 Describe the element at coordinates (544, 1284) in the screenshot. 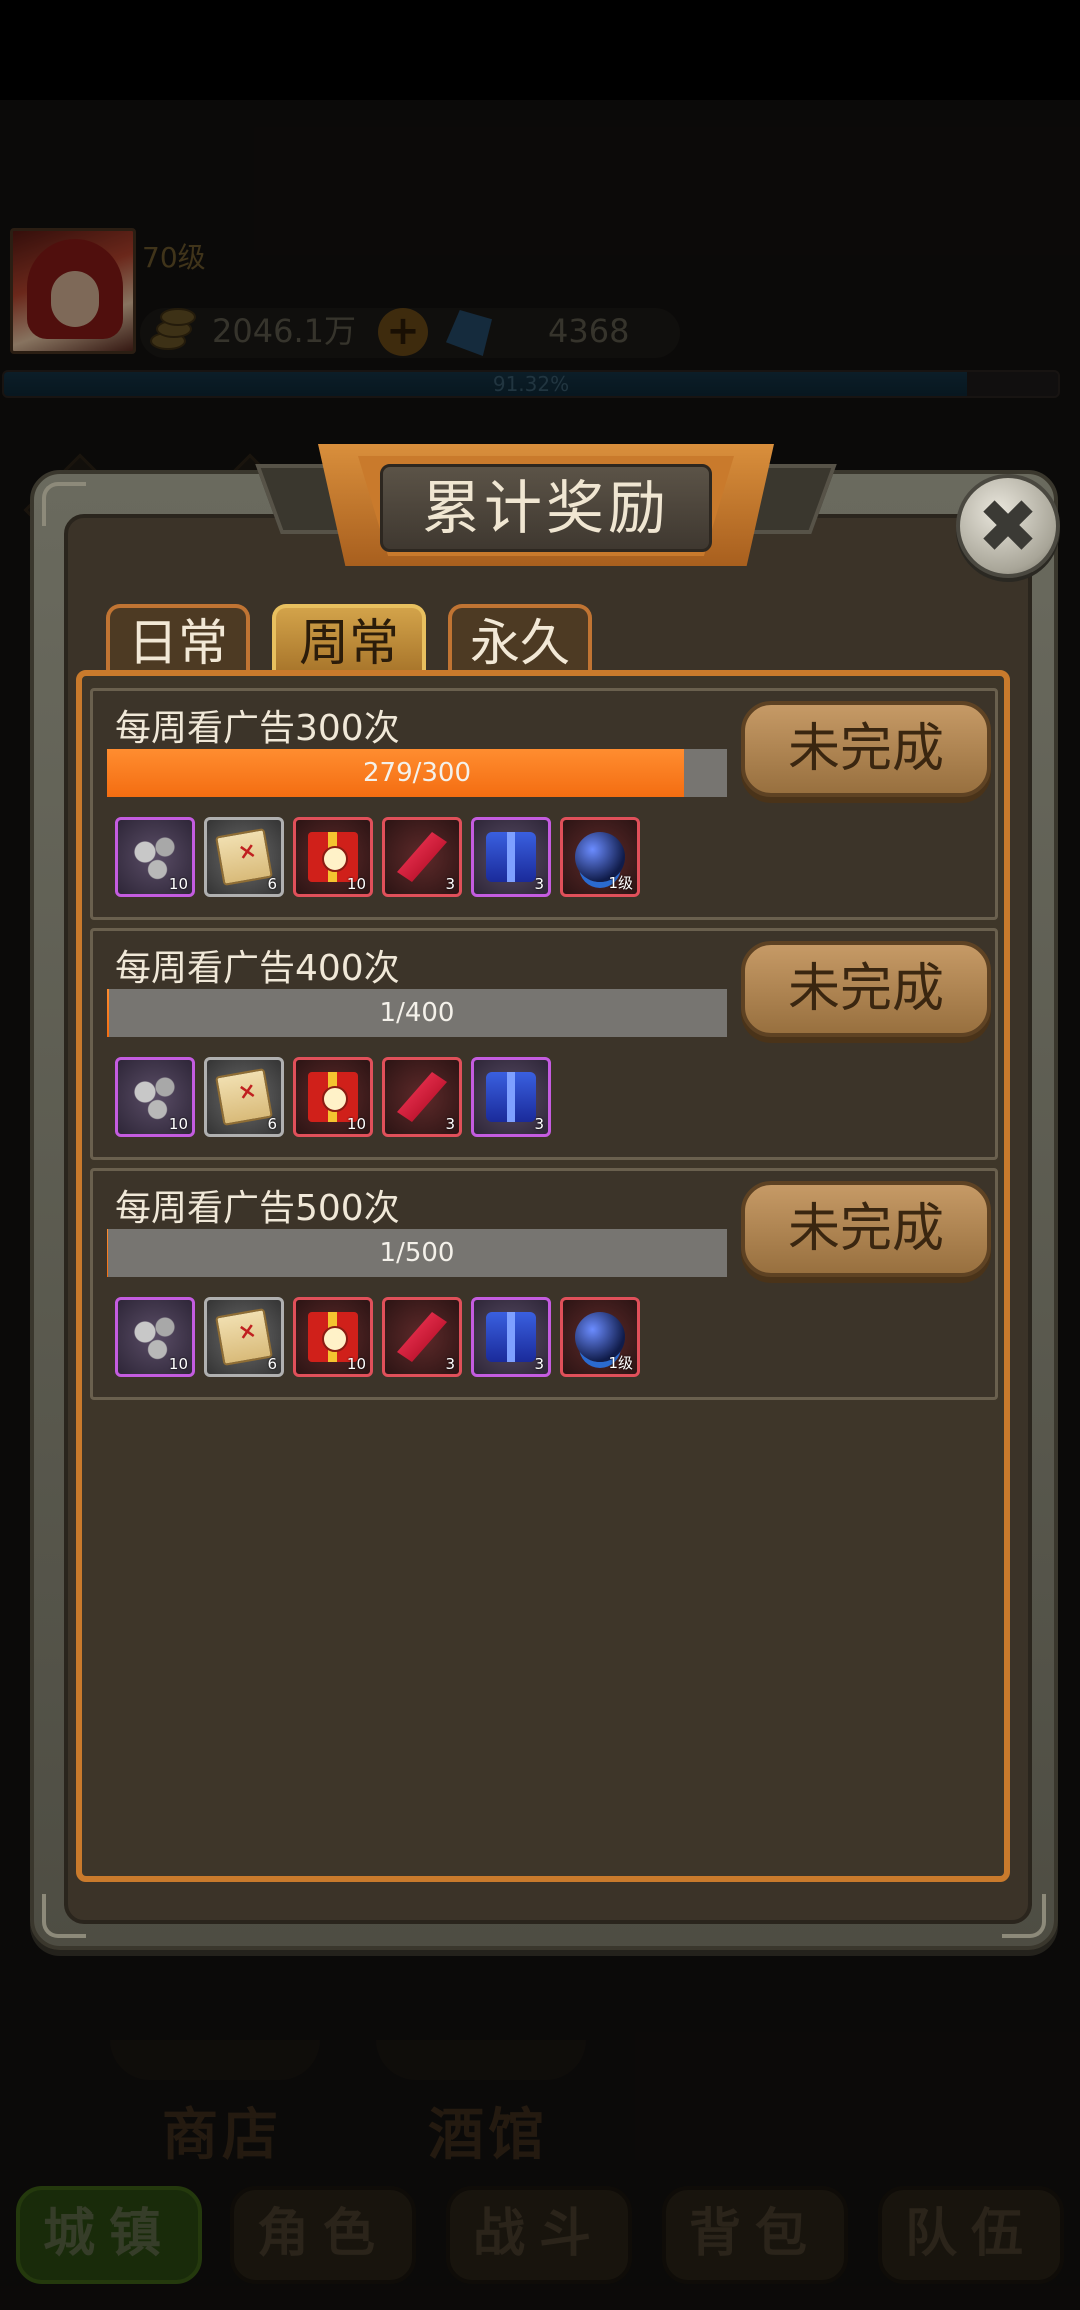

I see `task-card: 每周看广告500次 1/500 未完成 10 6 10 3 3 1级` at that location.